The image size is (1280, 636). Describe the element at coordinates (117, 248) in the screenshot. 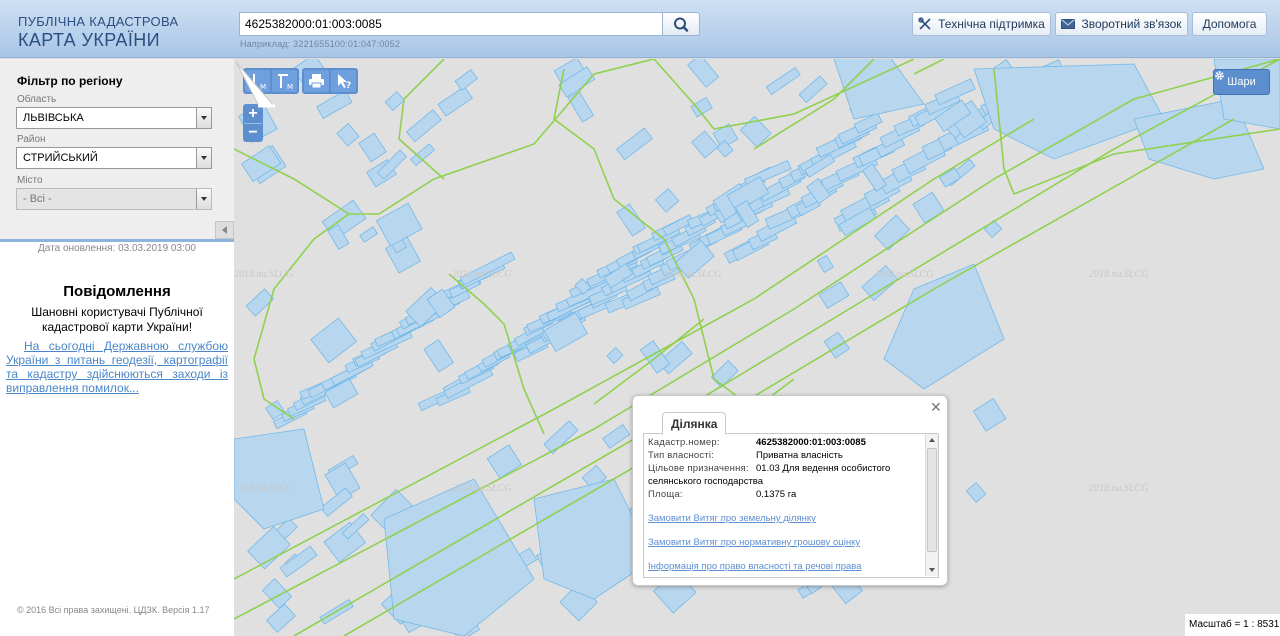

I see `update-date: Дата оновлення: 03.03.2019 03:00` at that location.